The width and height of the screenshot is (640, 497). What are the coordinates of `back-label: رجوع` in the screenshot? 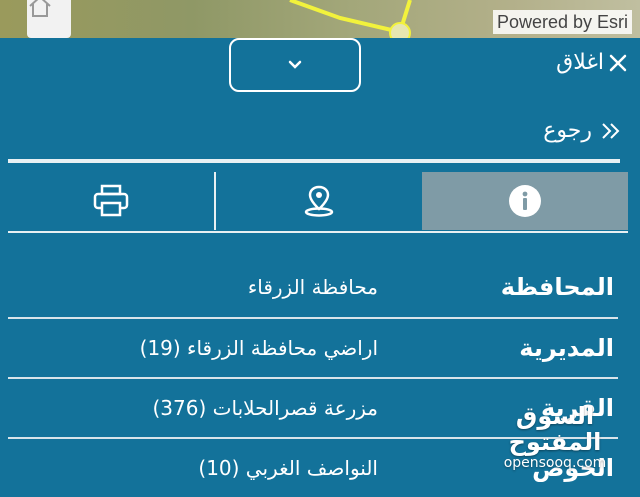 It's located at (567, 130).